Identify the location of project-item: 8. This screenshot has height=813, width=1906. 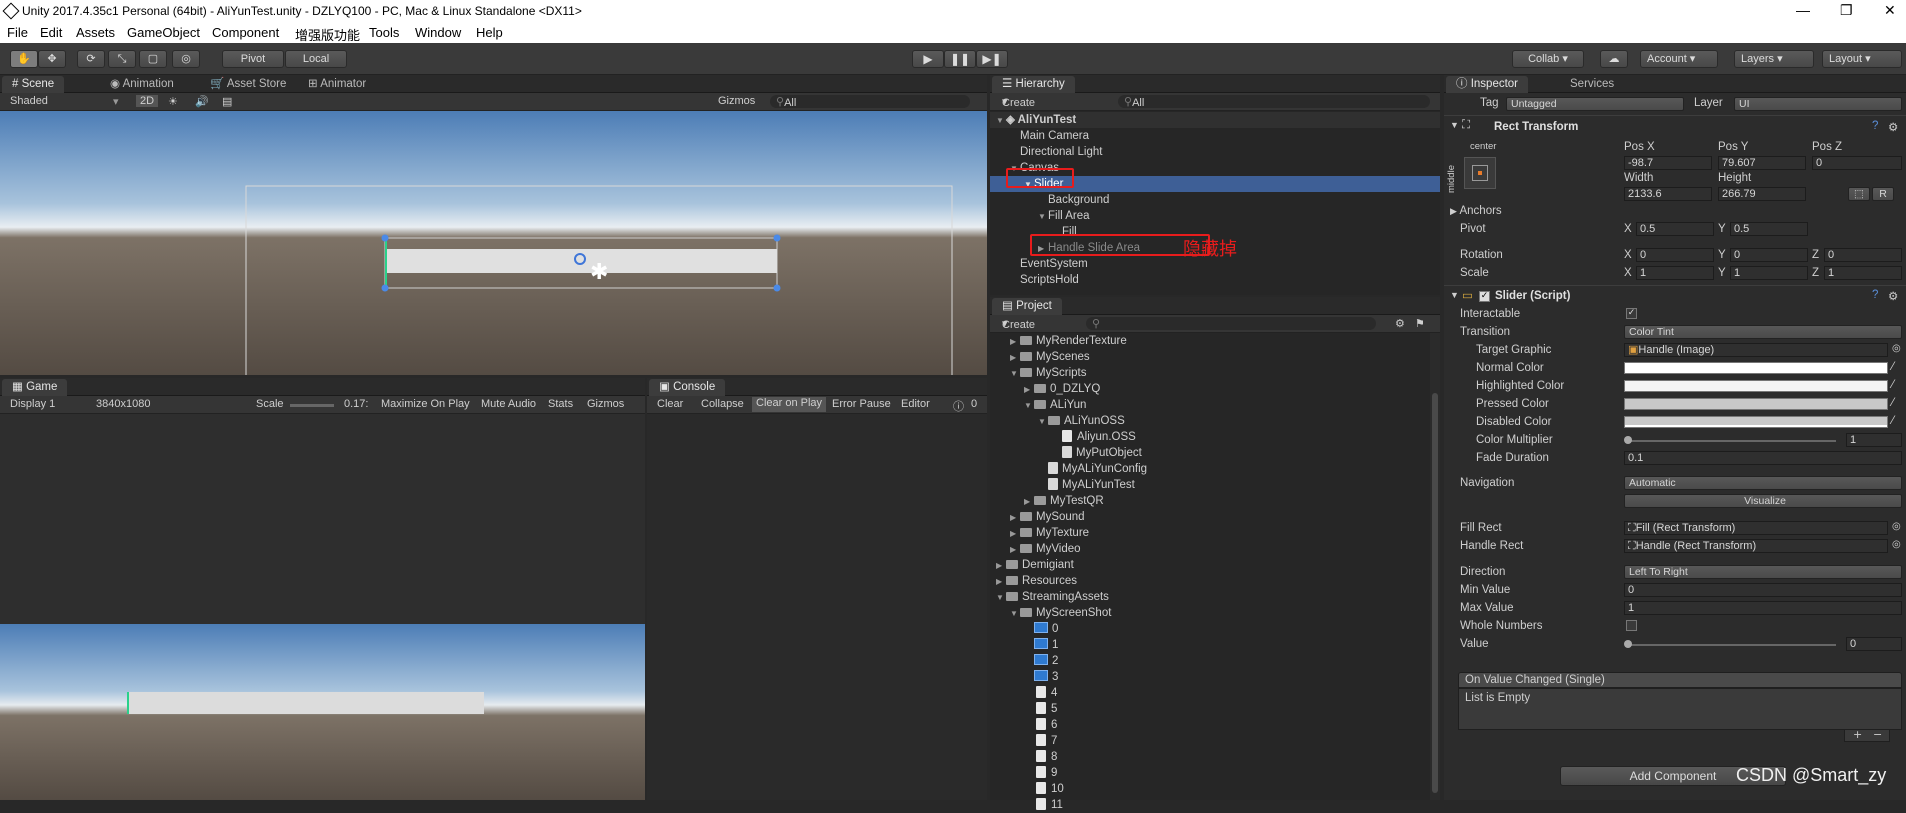
(1046, 757).